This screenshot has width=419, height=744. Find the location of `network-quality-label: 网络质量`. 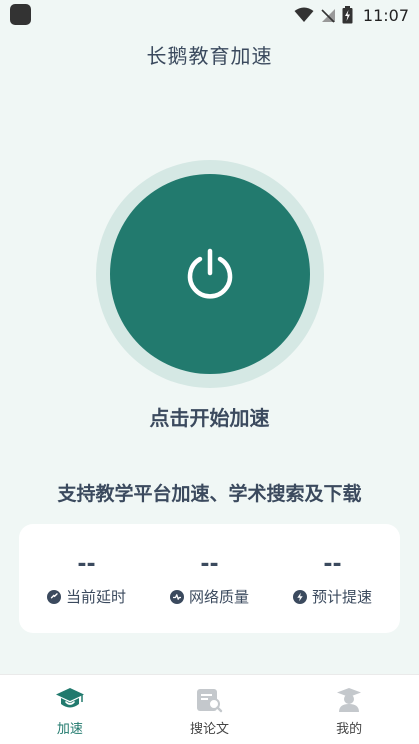

network-quality-label: 网络质量 is located at coordinates (218, 597).